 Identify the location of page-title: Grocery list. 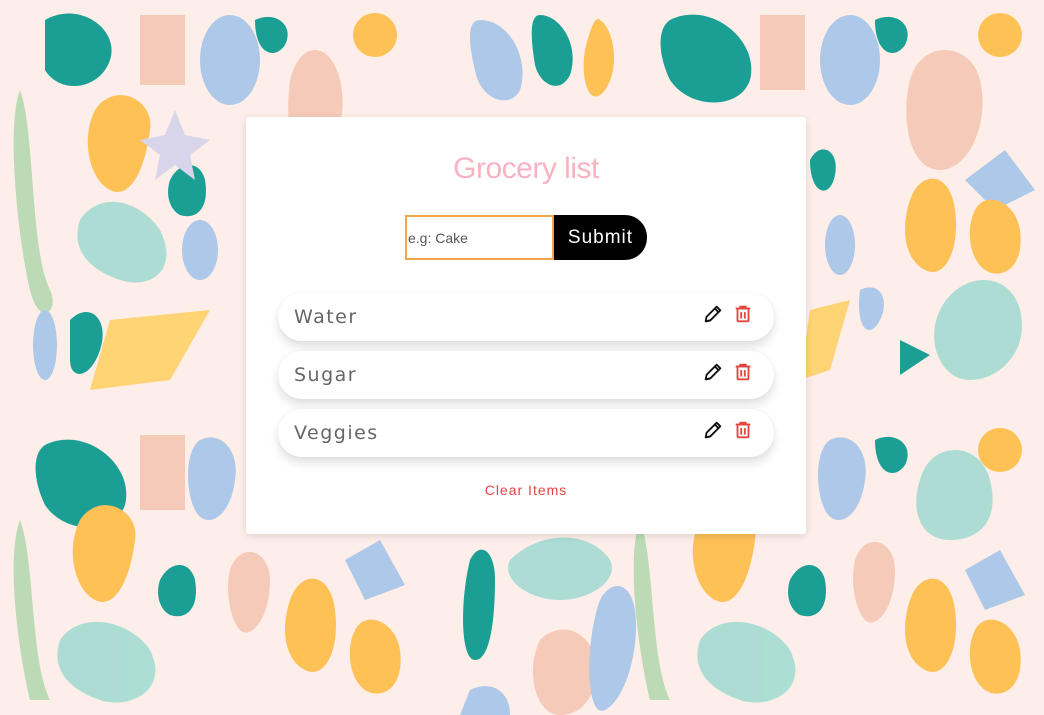
(526, 168).